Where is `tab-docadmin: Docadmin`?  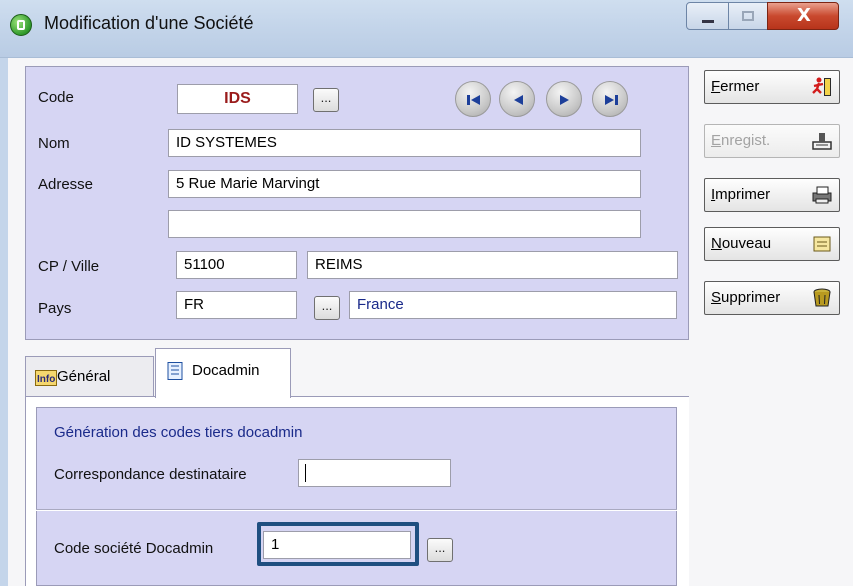 tab-docadmin: Docadmin is located at coordinates (223, 373).